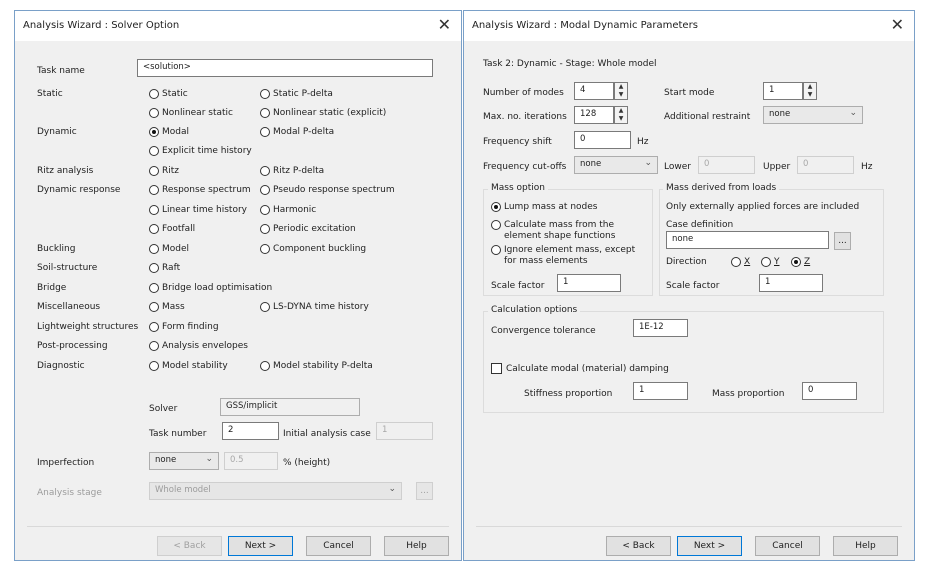 This screenshot has width=938, height=566. What do you see at coordinates (660, 328) in the screenshot?
I see `convergence-tolerance-input: 1E-12` at bounding box center [660, 328].